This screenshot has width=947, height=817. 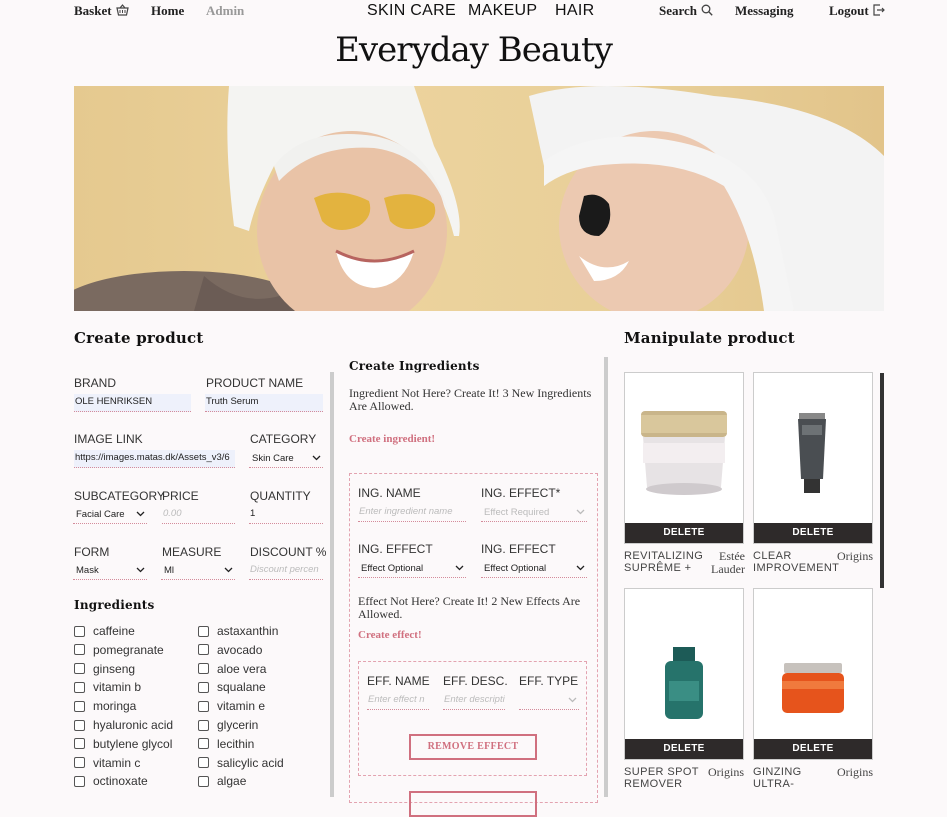 What do you see at coordinates (104, 631) in the screenshot?
I see `ingredient-checkbox-row: caffeine` at bounding box center [104, 631].